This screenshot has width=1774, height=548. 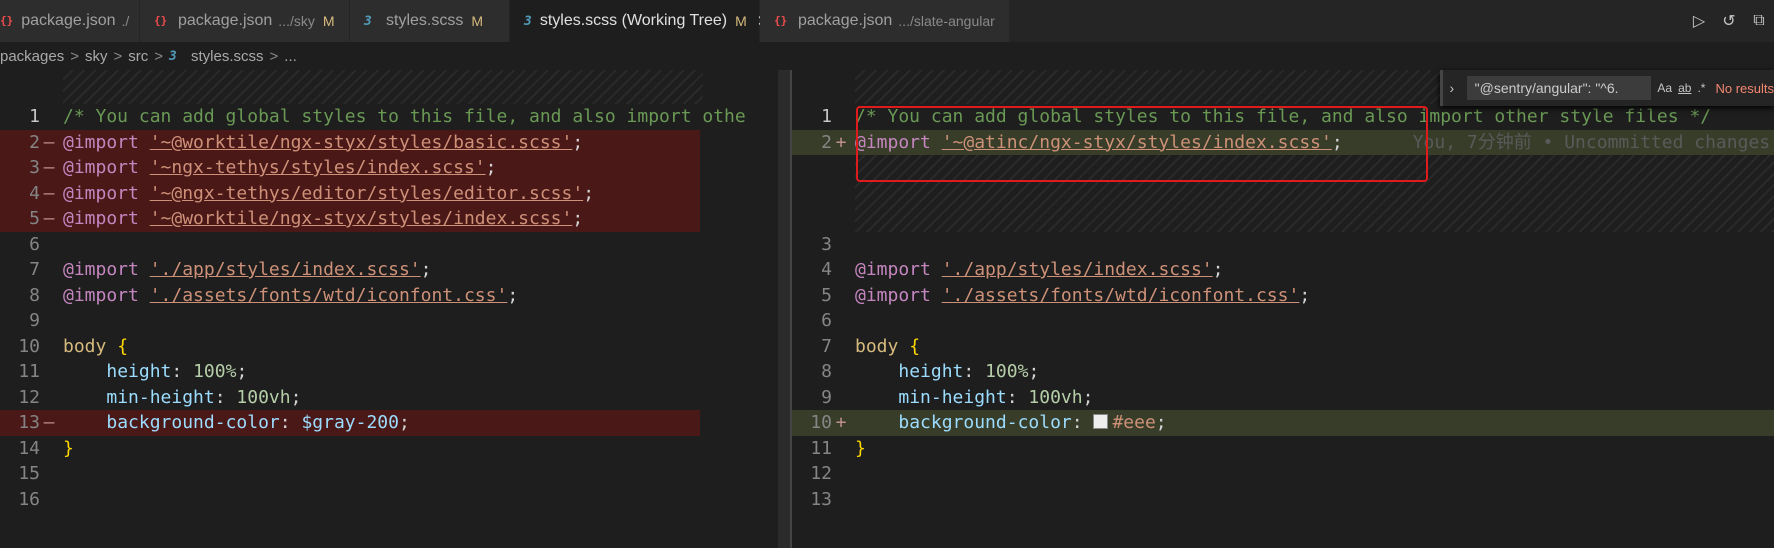 What do you see at coordinates (1120, 295) in the screenshot?
I see `code-token: './assets/fonts/wtd/iconfont.css'` at bounding box center [1120, 295].